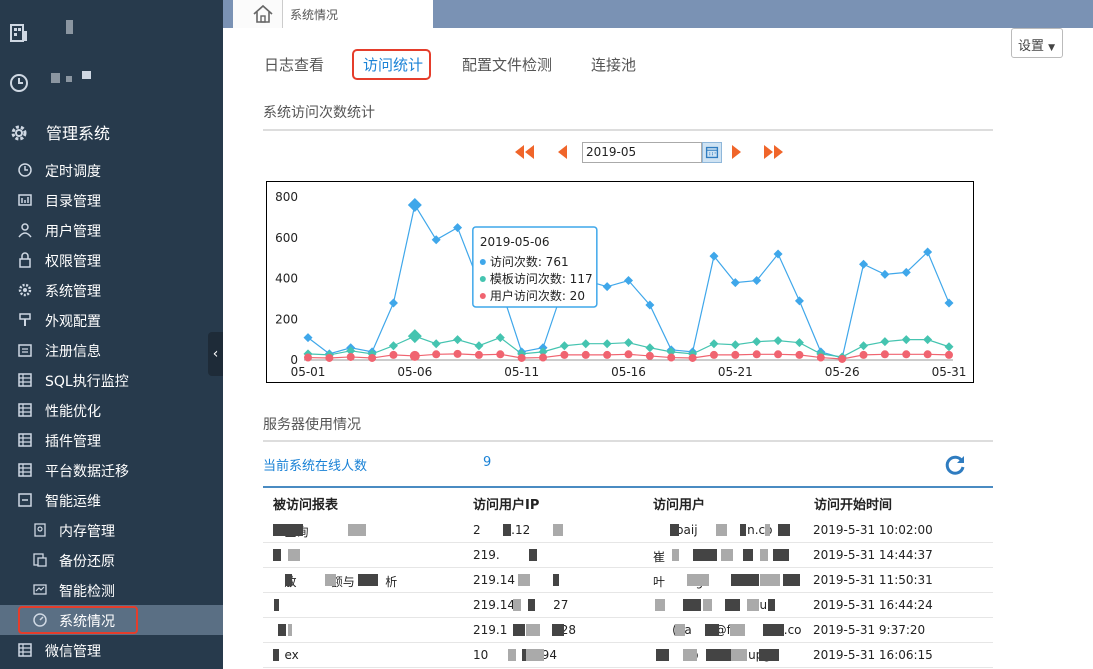  Describe the element at coordinates (111, 260) in the screenshot. I see `sidebar-item-permissions: 权限管理` at that location.